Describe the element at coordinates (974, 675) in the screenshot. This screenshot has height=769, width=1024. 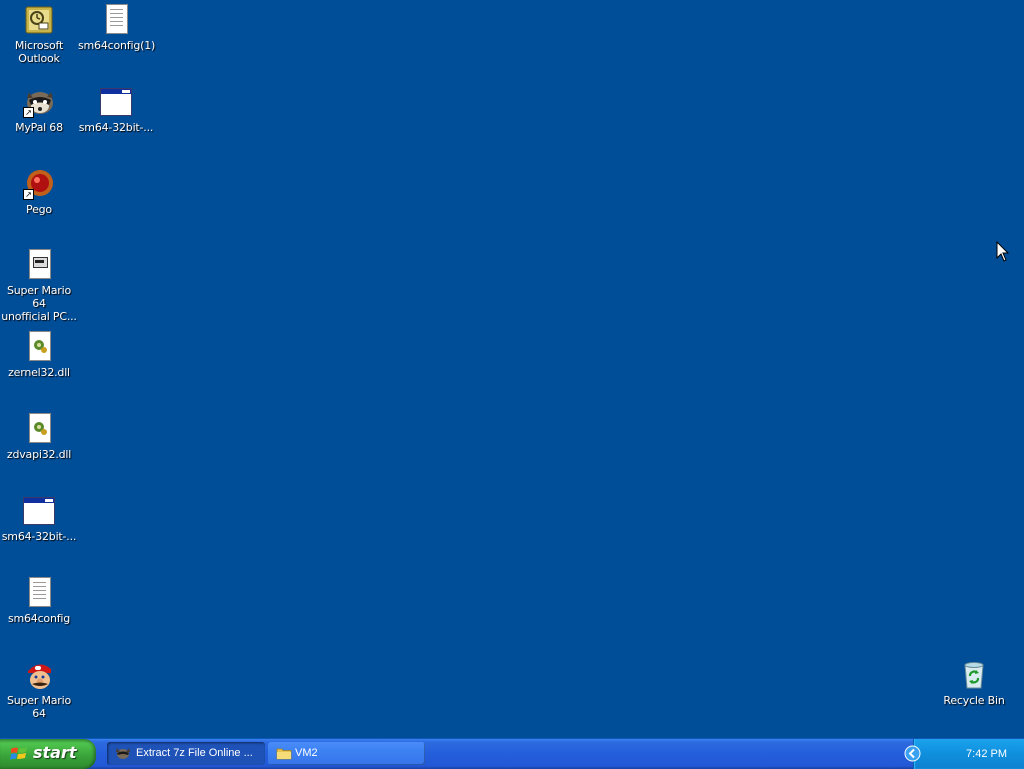
I see `recycle-bin-icon` at that location.